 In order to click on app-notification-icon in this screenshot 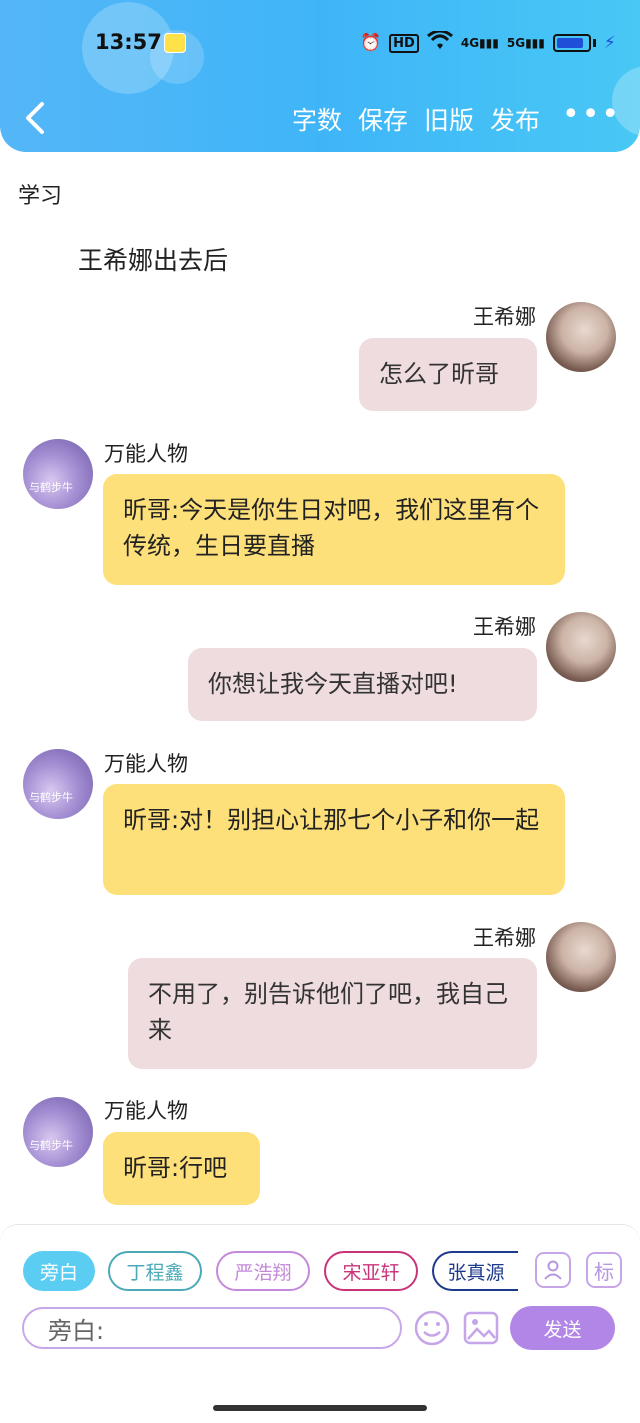, I will do `click(175, 43)`.